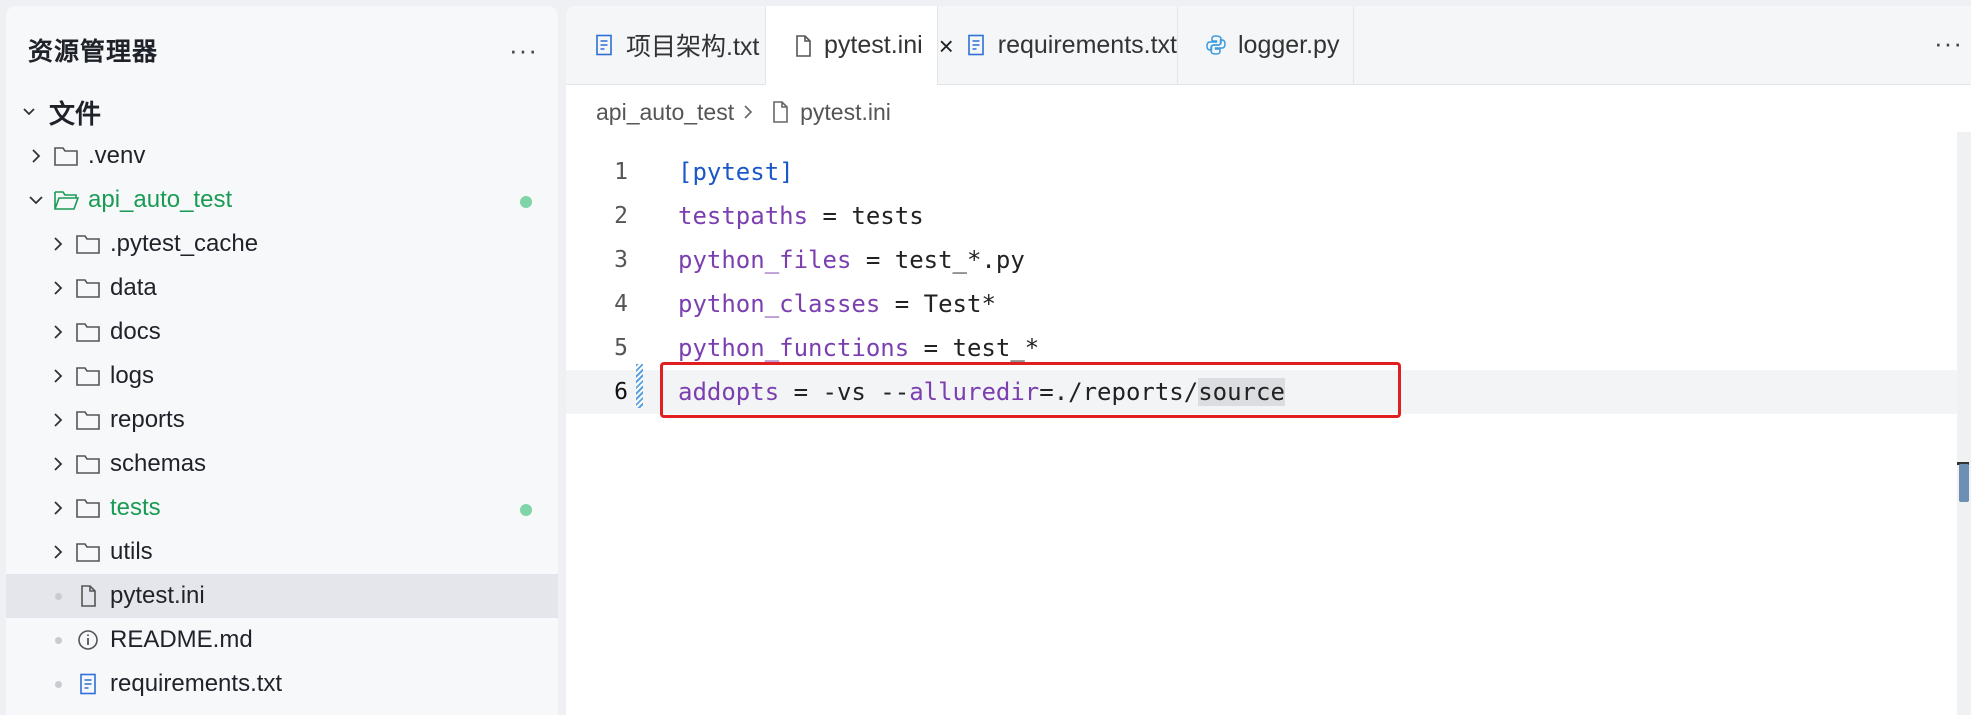  What do you see at coordinates (131, 551) in the screenshot?
I see `tree-item-label: utils` at bounding box center [131, 551].